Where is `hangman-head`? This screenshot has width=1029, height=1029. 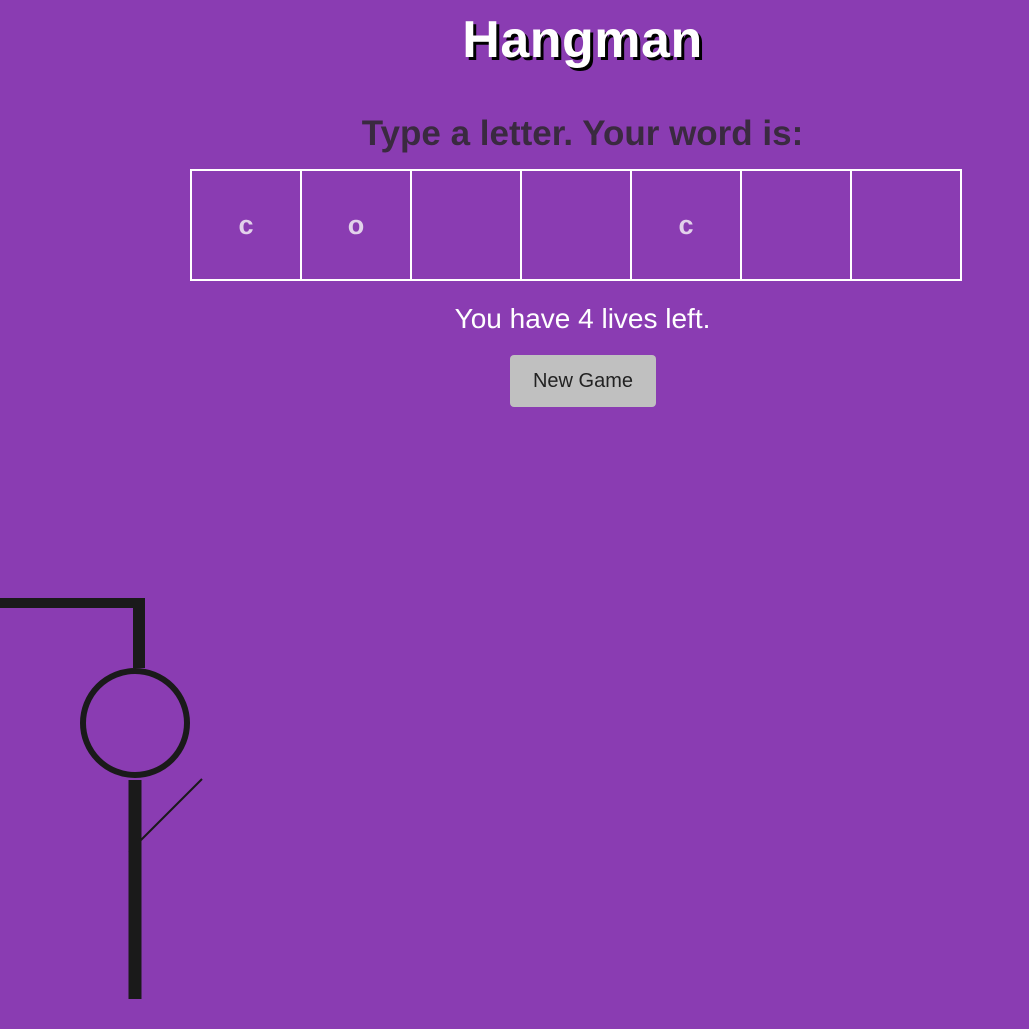
hangman-head is located at coordinates (135, 723).